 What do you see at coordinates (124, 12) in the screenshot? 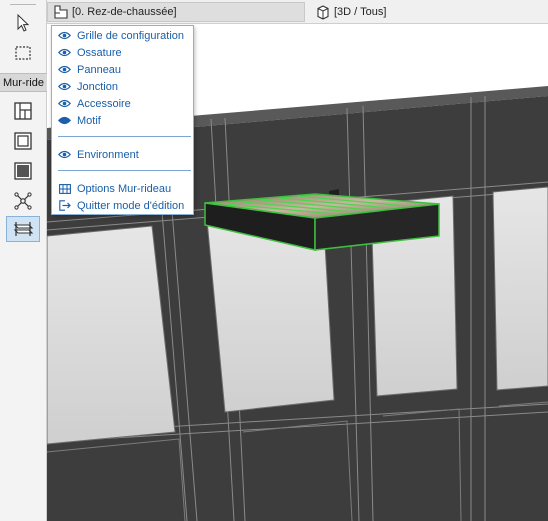
I see `tab-floor-plan-label: [0. Rez-de-chaussée]` at bounding box center [124, 12].